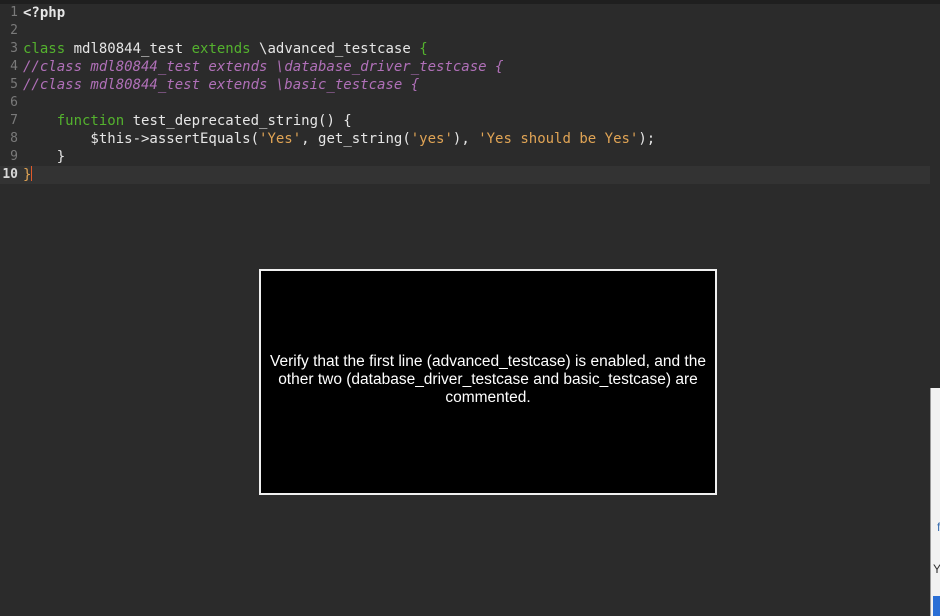 The height and width of the screenshot is (616, 940). What do you see at coordinates (14, 84) in the screenshot?
I see `line-number: 5` at bounding box center [14, 84].